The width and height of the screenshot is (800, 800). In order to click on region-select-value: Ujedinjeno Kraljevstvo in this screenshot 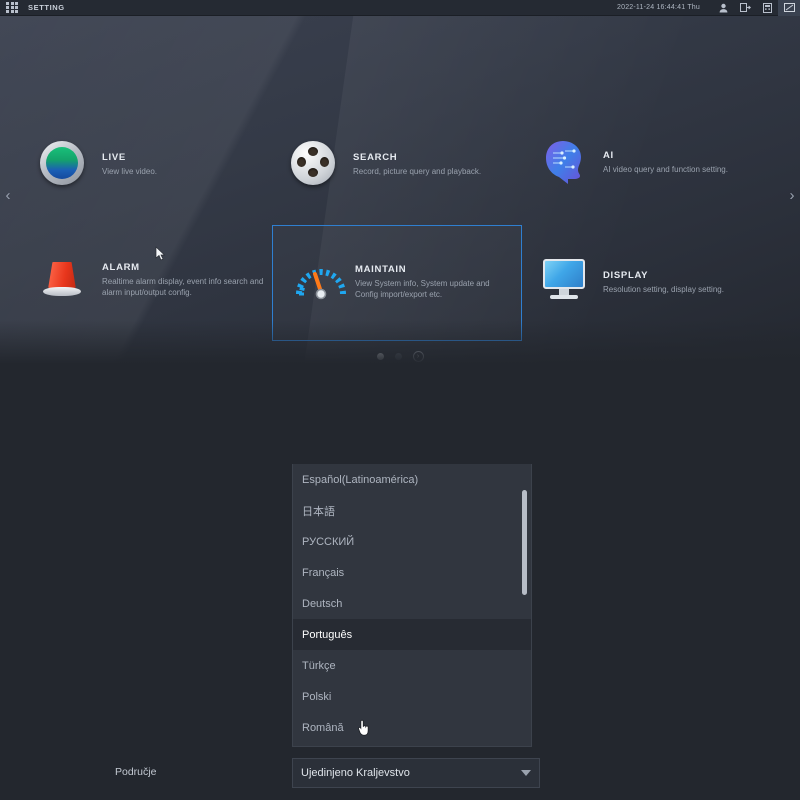, I will do `click(355, 773)`.